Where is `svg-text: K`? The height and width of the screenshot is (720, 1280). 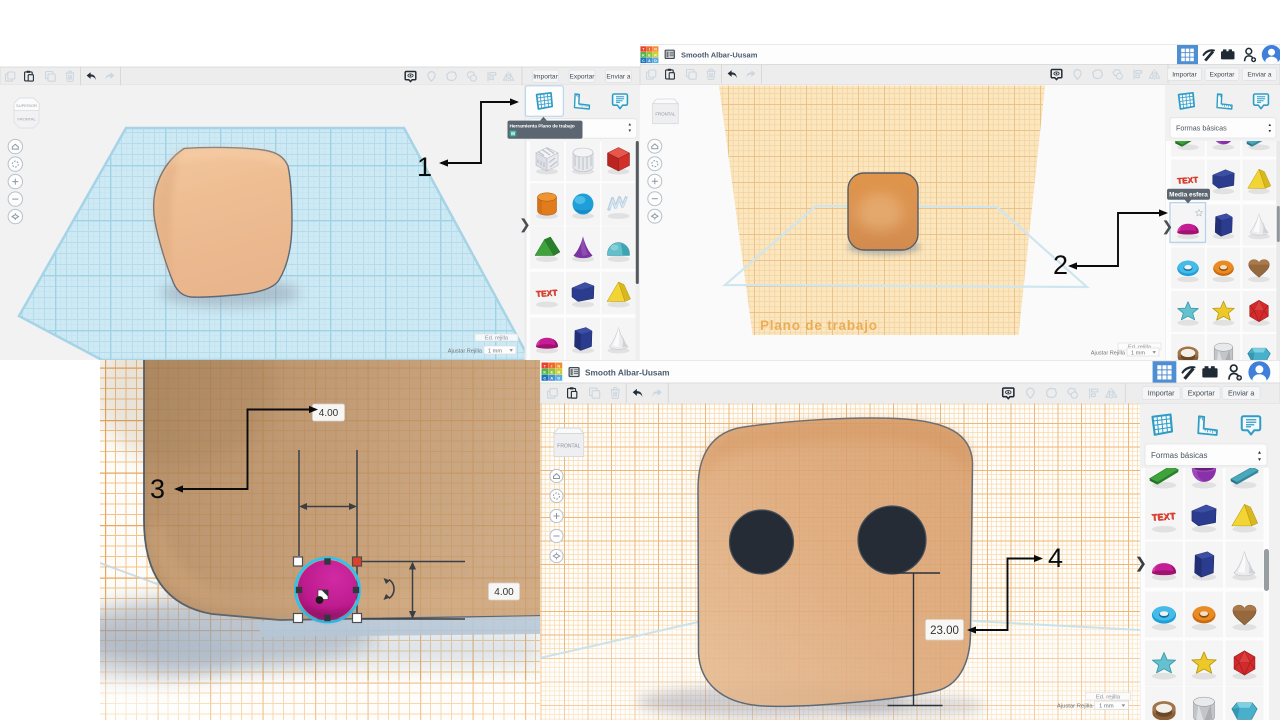
svg-text: K is located at coordinates (544, 372).